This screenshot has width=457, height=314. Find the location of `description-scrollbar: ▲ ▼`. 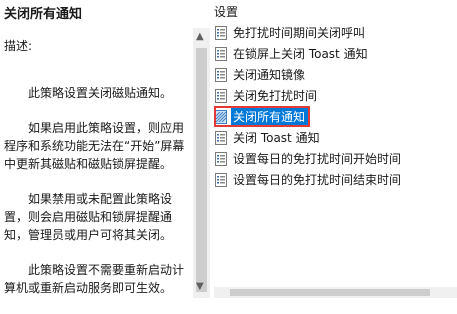

description-scrollbar: ▲ ▼ is located at coordinates (201, 163).